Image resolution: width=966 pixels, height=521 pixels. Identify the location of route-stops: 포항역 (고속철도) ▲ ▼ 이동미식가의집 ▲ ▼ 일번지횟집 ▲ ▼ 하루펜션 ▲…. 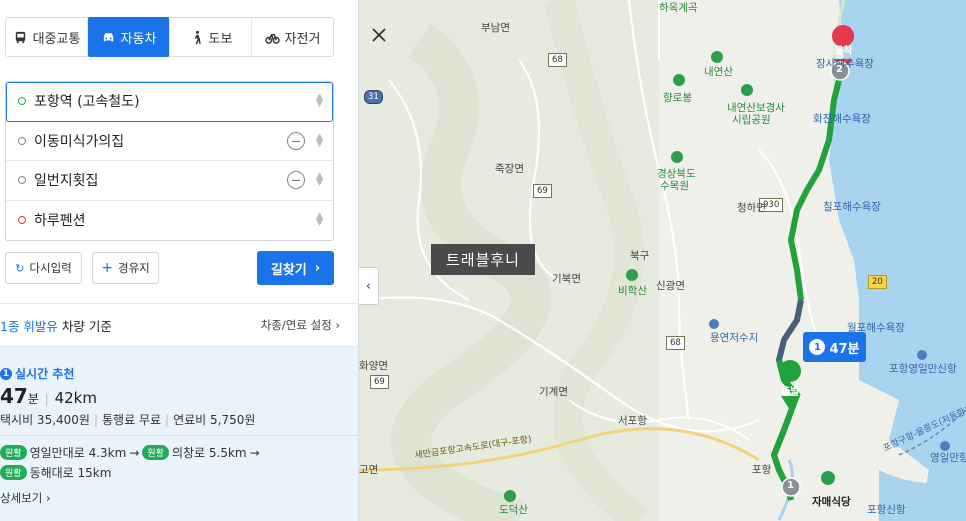
(169, 161).